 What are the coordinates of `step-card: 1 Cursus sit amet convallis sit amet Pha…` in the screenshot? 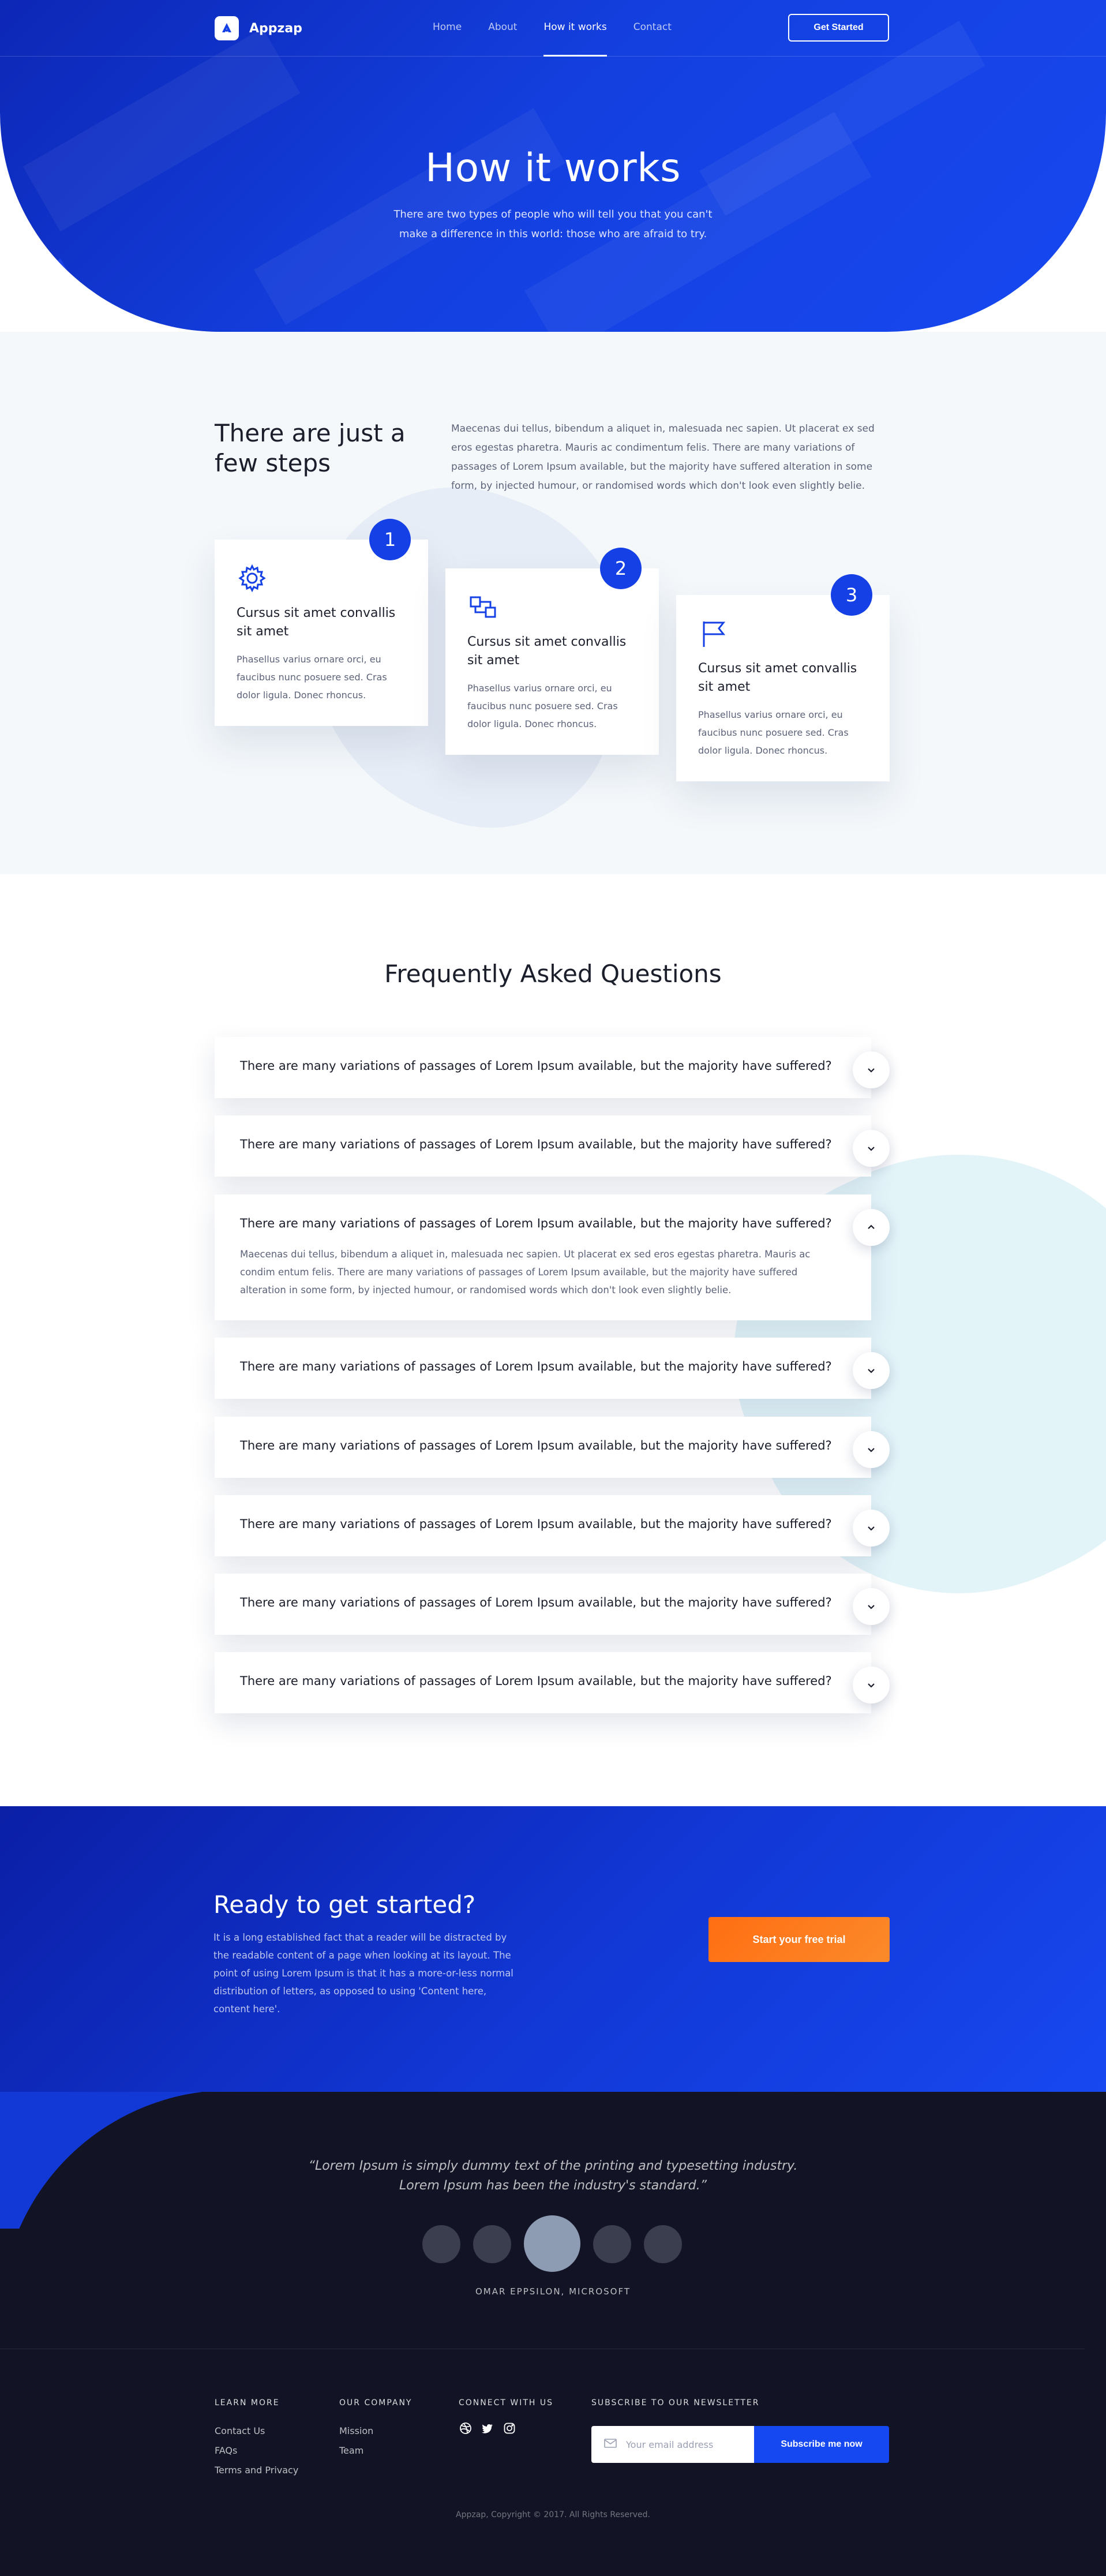 It's located at (321, 622).